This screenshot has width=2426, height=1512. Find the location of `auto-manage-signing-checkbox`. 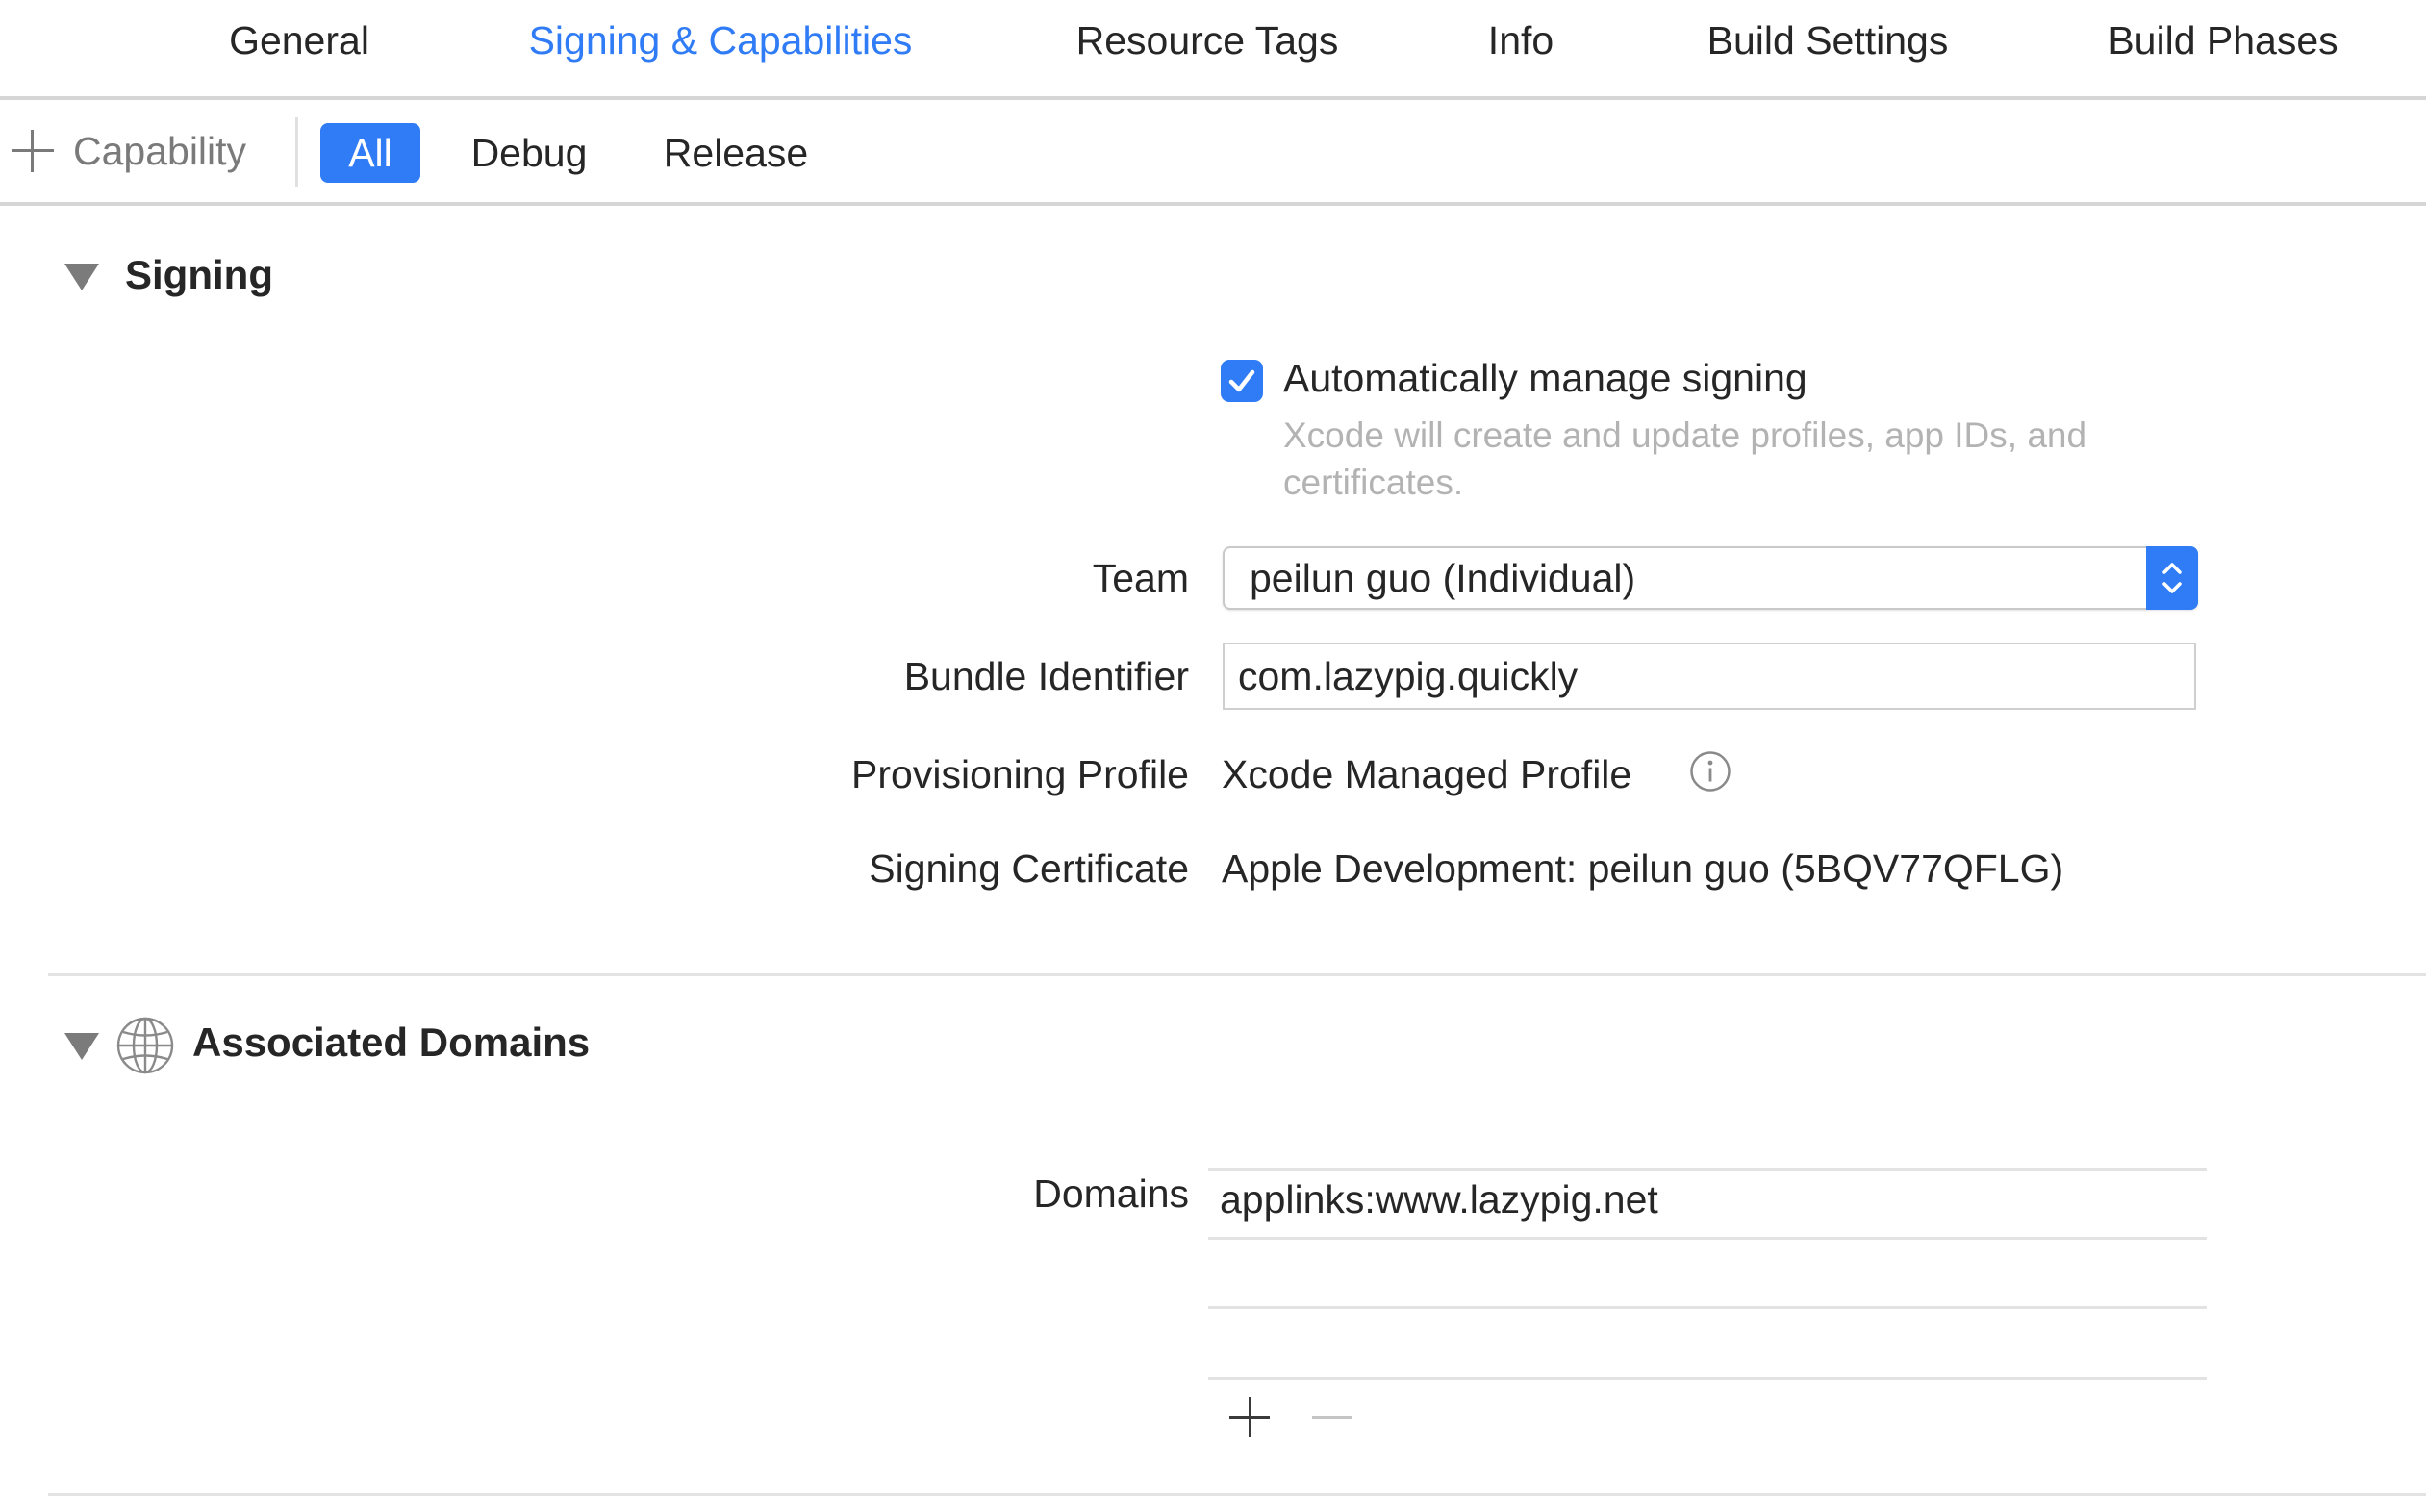

auto-manage-signing-checkbox is located at coordinates (1242, 381).